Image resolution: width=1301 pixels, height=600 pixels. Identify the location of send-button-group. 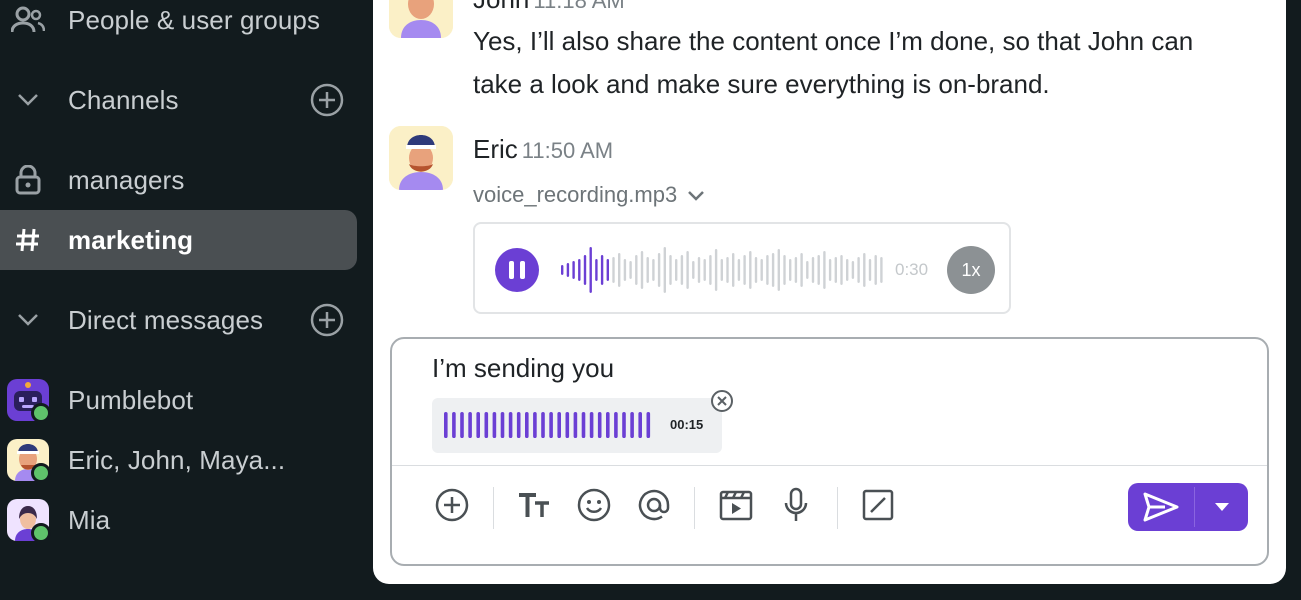
(1188, 507).